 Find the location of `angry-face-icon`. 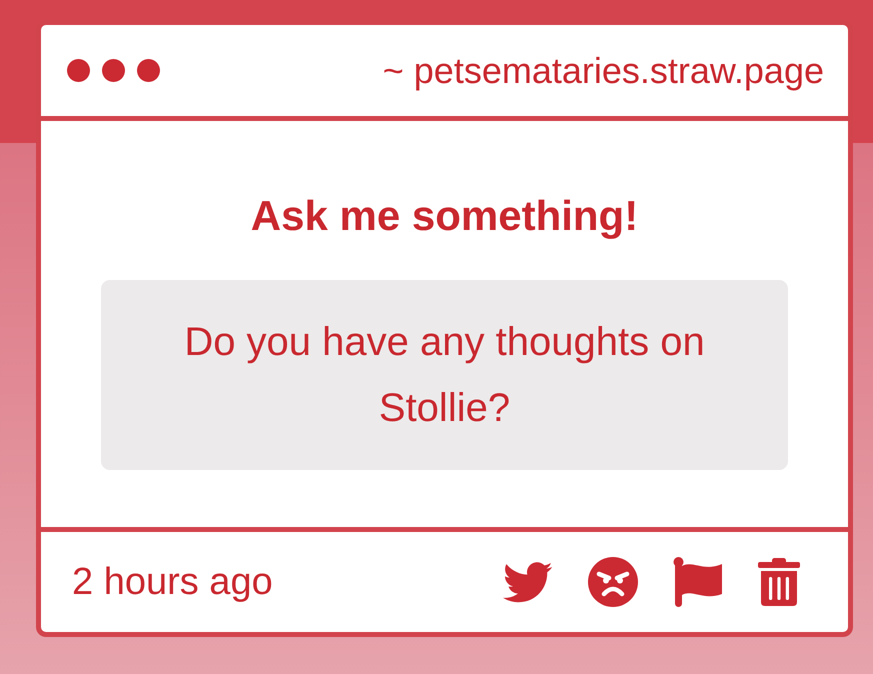

angry-face-icon is located at coordinates (613, 582).